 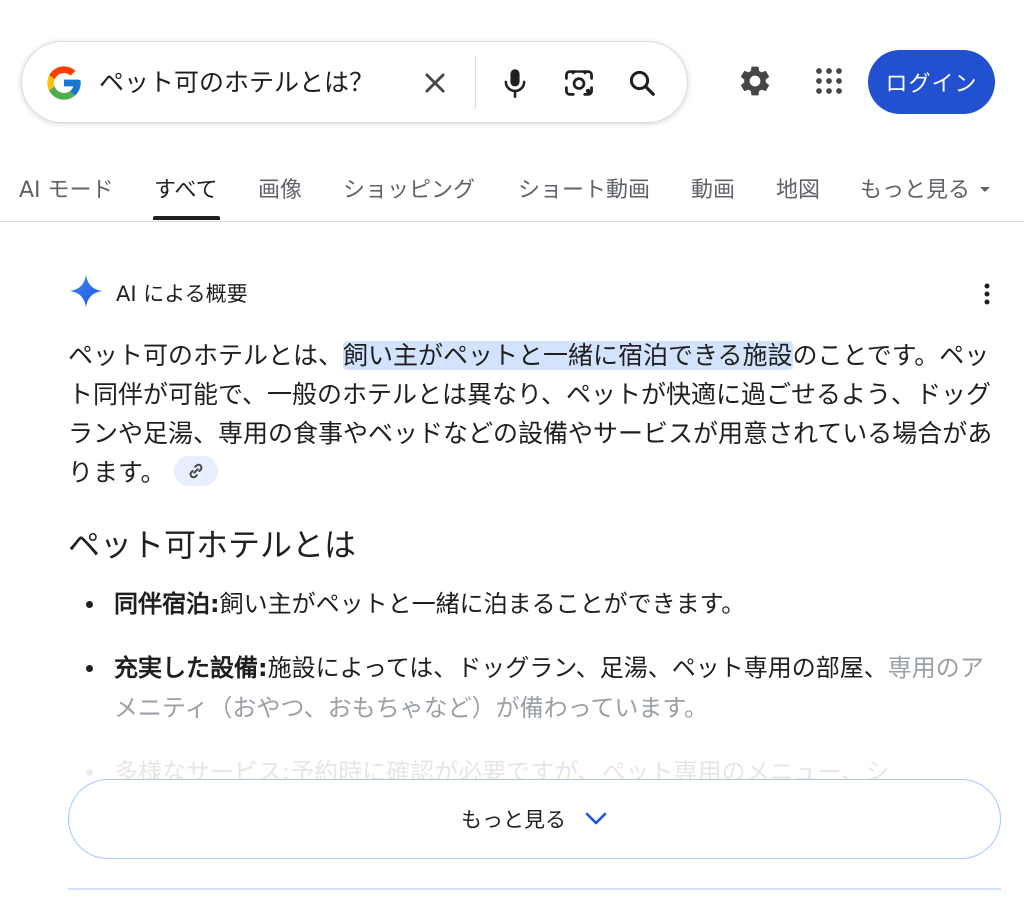 I want to click on search-query-text: ペット可のホテルとは？, so click(x=236, y=83).